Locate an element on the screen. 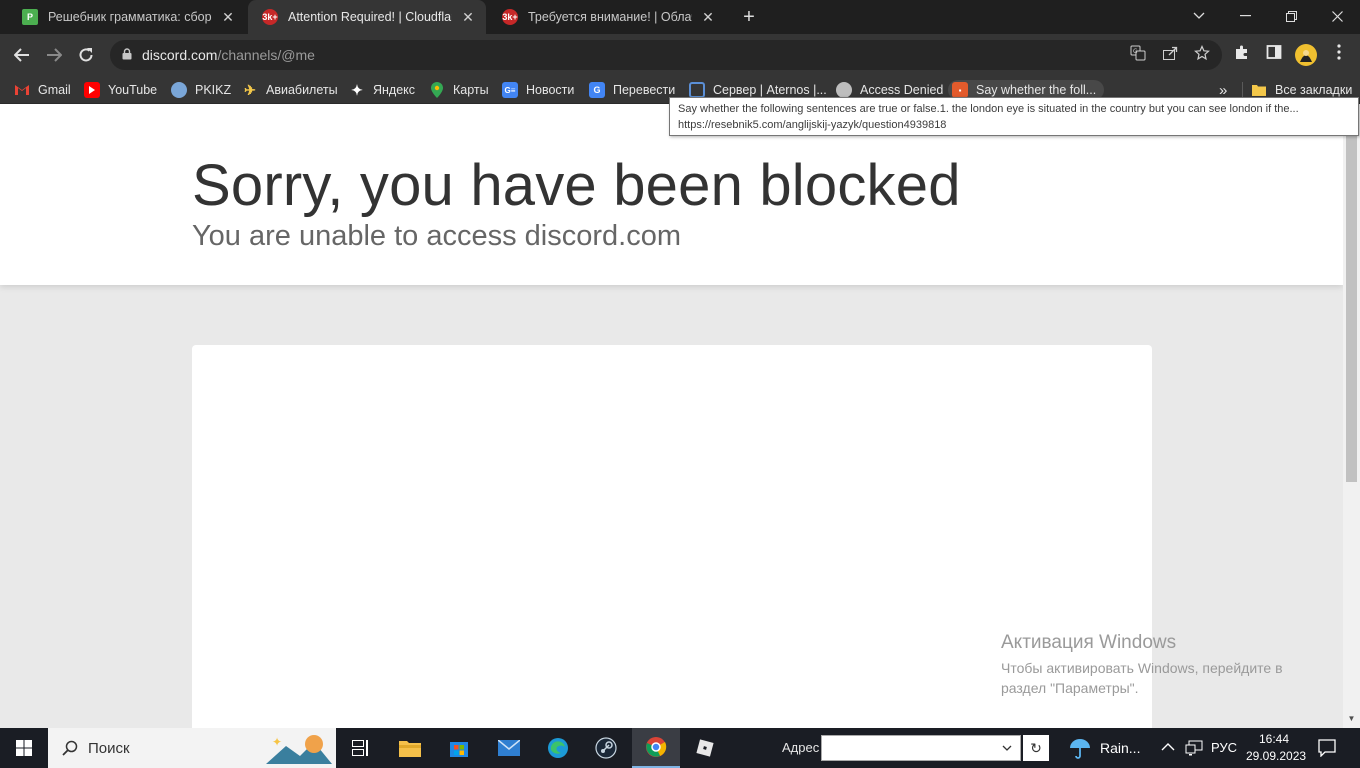 The image size is (1360, 768). search-highlight-icon: ✦ is located at coordinates (299, 749).